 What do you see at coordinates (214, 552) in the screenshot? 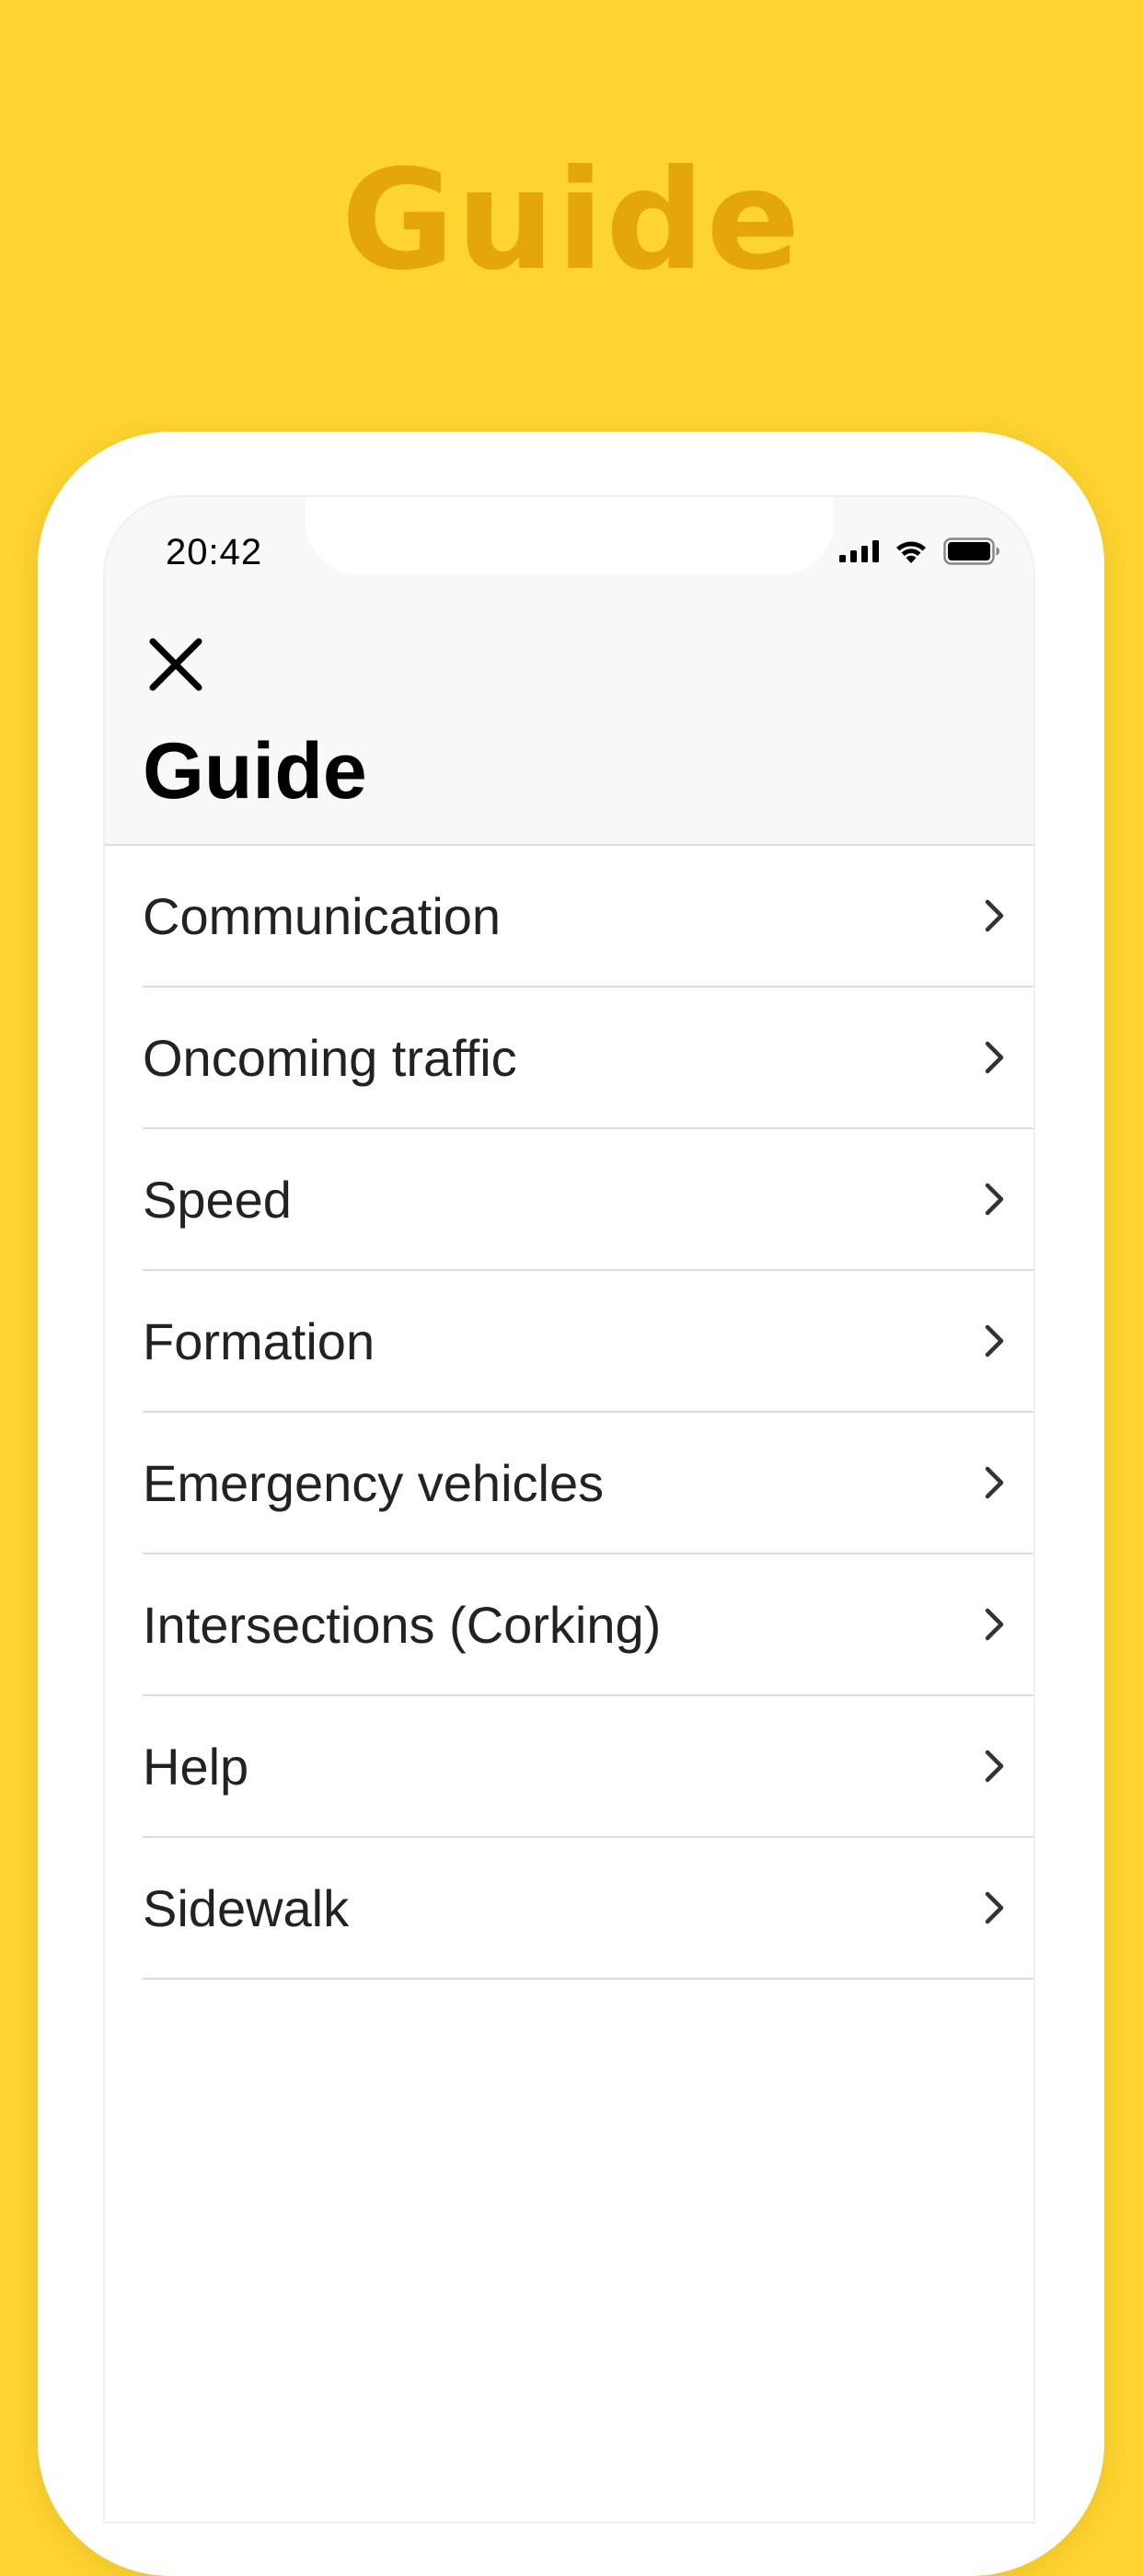
I see `status-time: 20:42` at bounding box center [214, 552].